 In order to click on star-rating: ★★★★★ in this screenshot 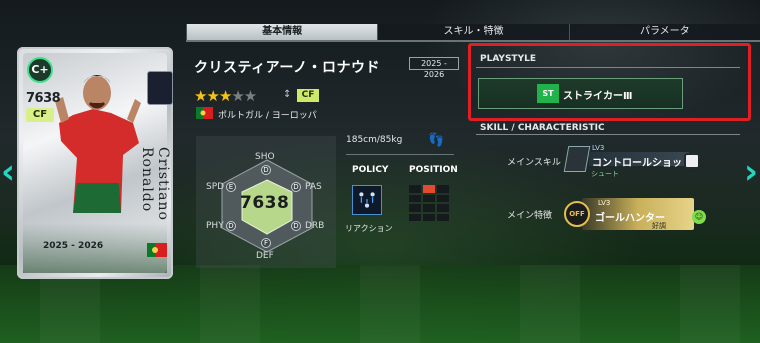, I will do `click(225, 96)`.